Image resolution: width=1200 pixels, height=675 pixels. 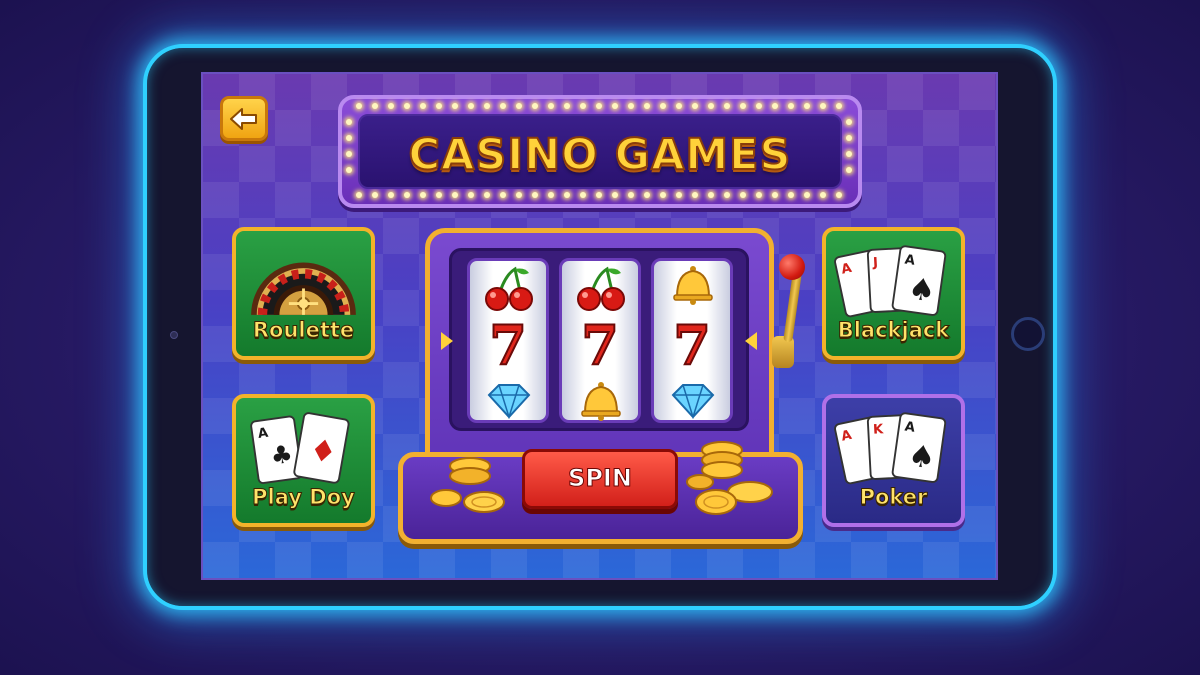 What do you see at coordinates (303, 289) in the screenshot?
I see `roulette-wheel-icon` at bounding box center [303, 289].